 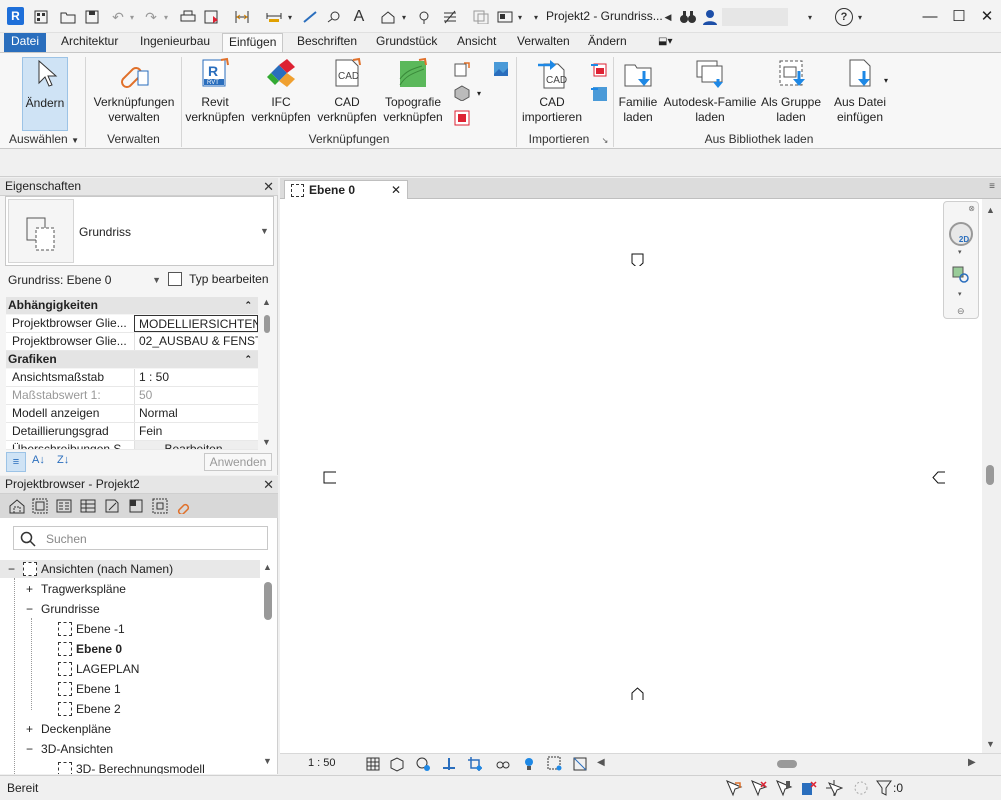 What do you see at coordinates (84, 280) in the screenshot?
I see `instance-selector: Grundriss: Ebene 0 ▼` at bounding box center [84, 280].